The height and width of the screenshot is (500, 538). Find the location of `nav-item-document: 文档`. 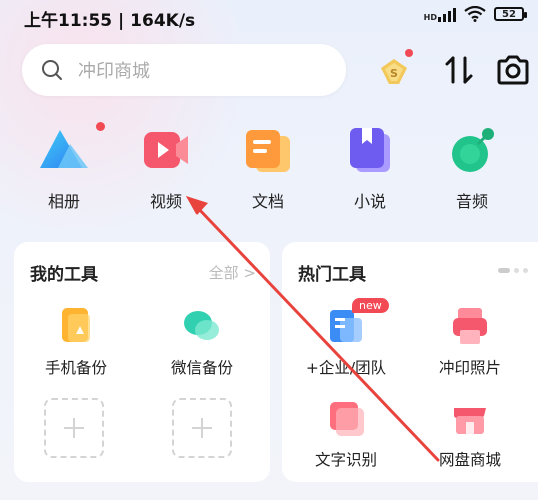

nav-item-document: 文档 is located at coordinates (268, 165).